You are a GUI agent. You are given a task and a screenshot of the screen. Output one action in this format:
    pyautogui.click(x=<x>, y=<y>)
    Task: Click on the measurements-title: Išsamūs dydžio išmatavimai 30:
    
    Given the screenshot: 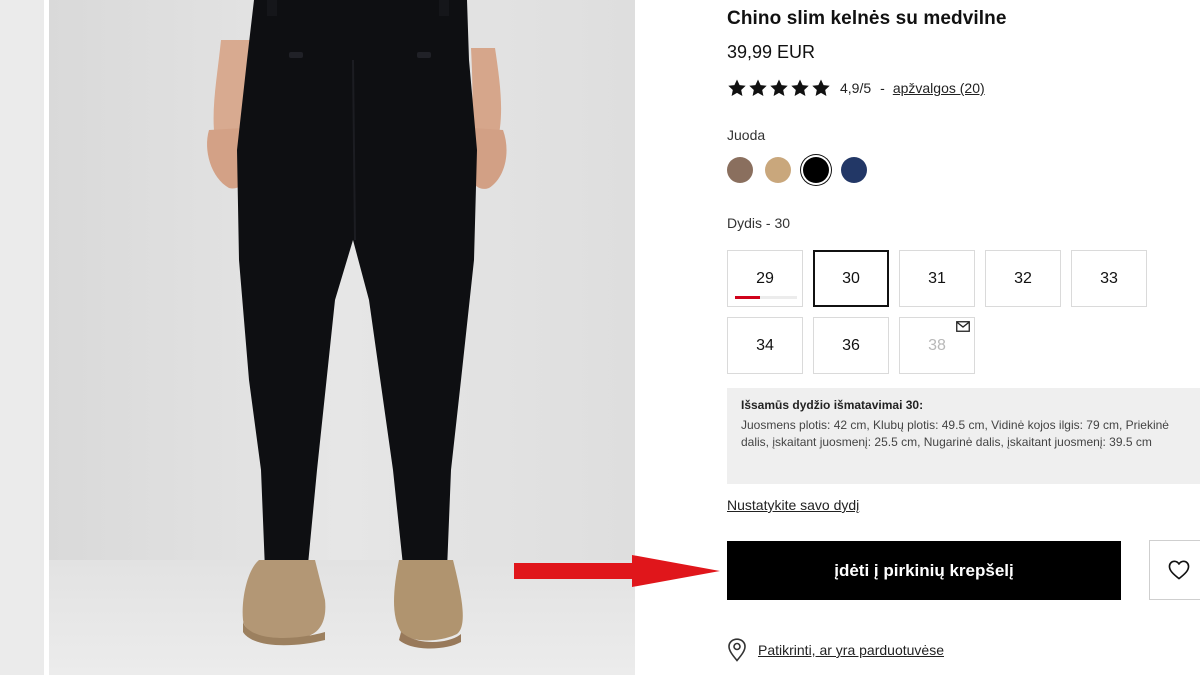 What is the action you would take?
    pyautogui.click(x=832, y=405)
    